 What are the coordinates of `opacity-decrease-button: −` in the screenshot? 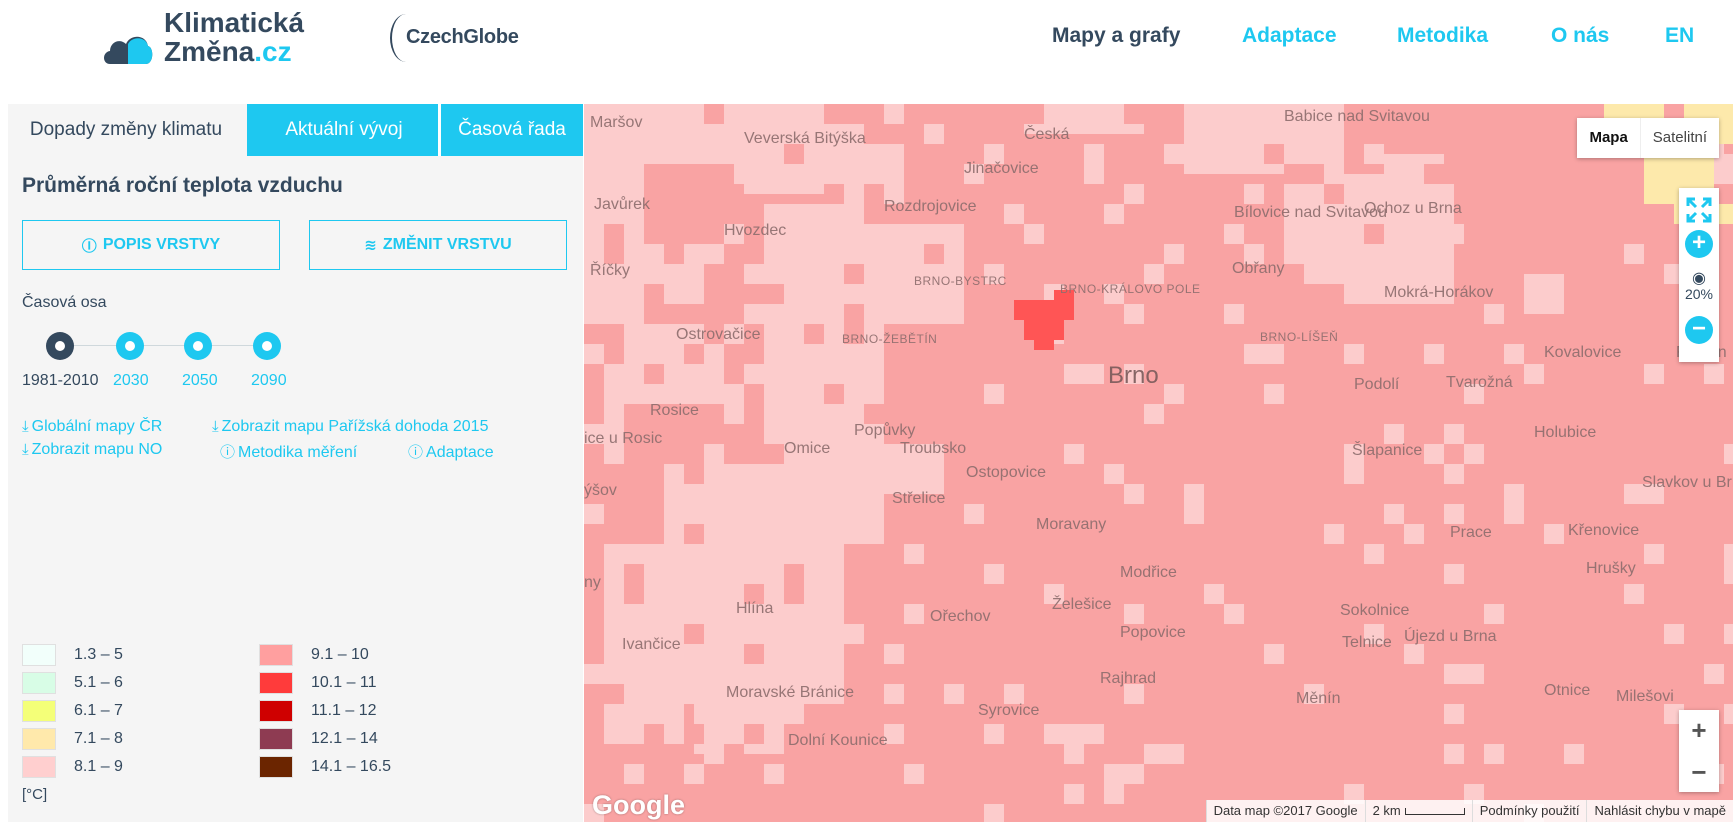 It's located at (1699, 330).